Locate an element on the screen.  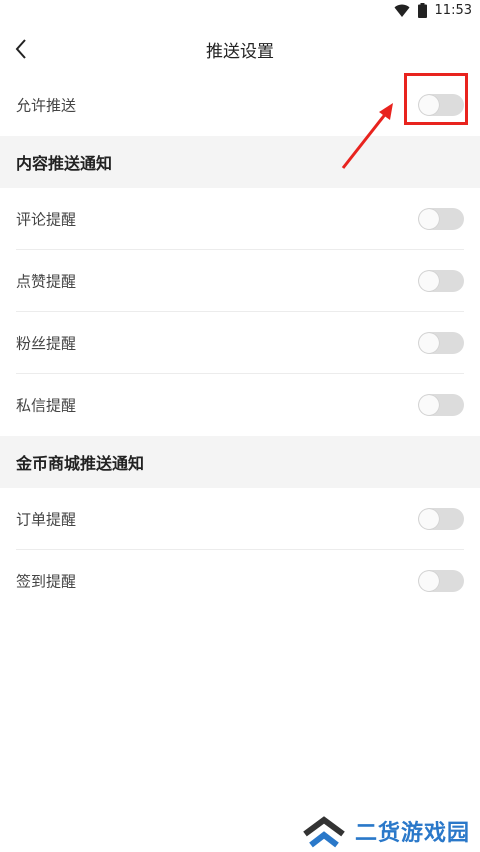
battery-icon is located at coordinates (422, 10).